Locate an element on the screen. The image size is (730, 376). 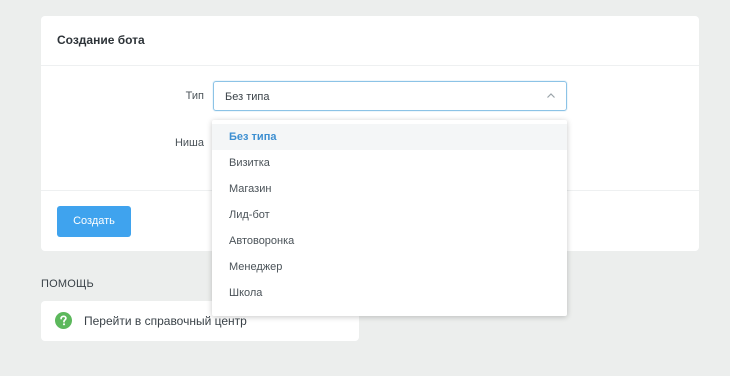
niche-label: Ниша is located at coordinates (189, 143).